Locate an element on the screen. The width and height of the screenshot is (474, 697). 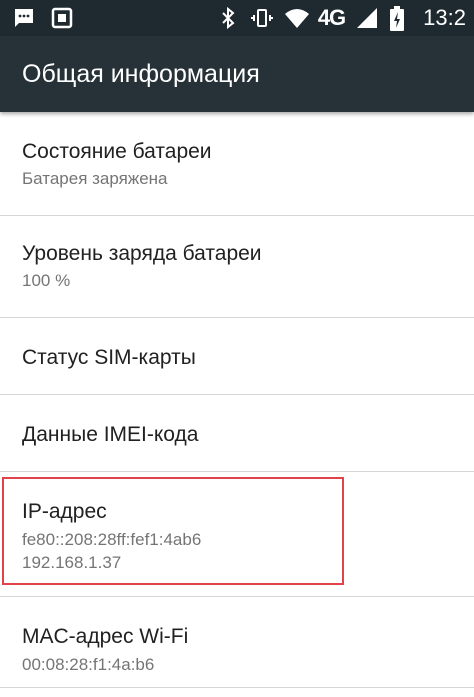
list-item-sim-status: Статус SIM-карты is located at coordinates (237, 356).